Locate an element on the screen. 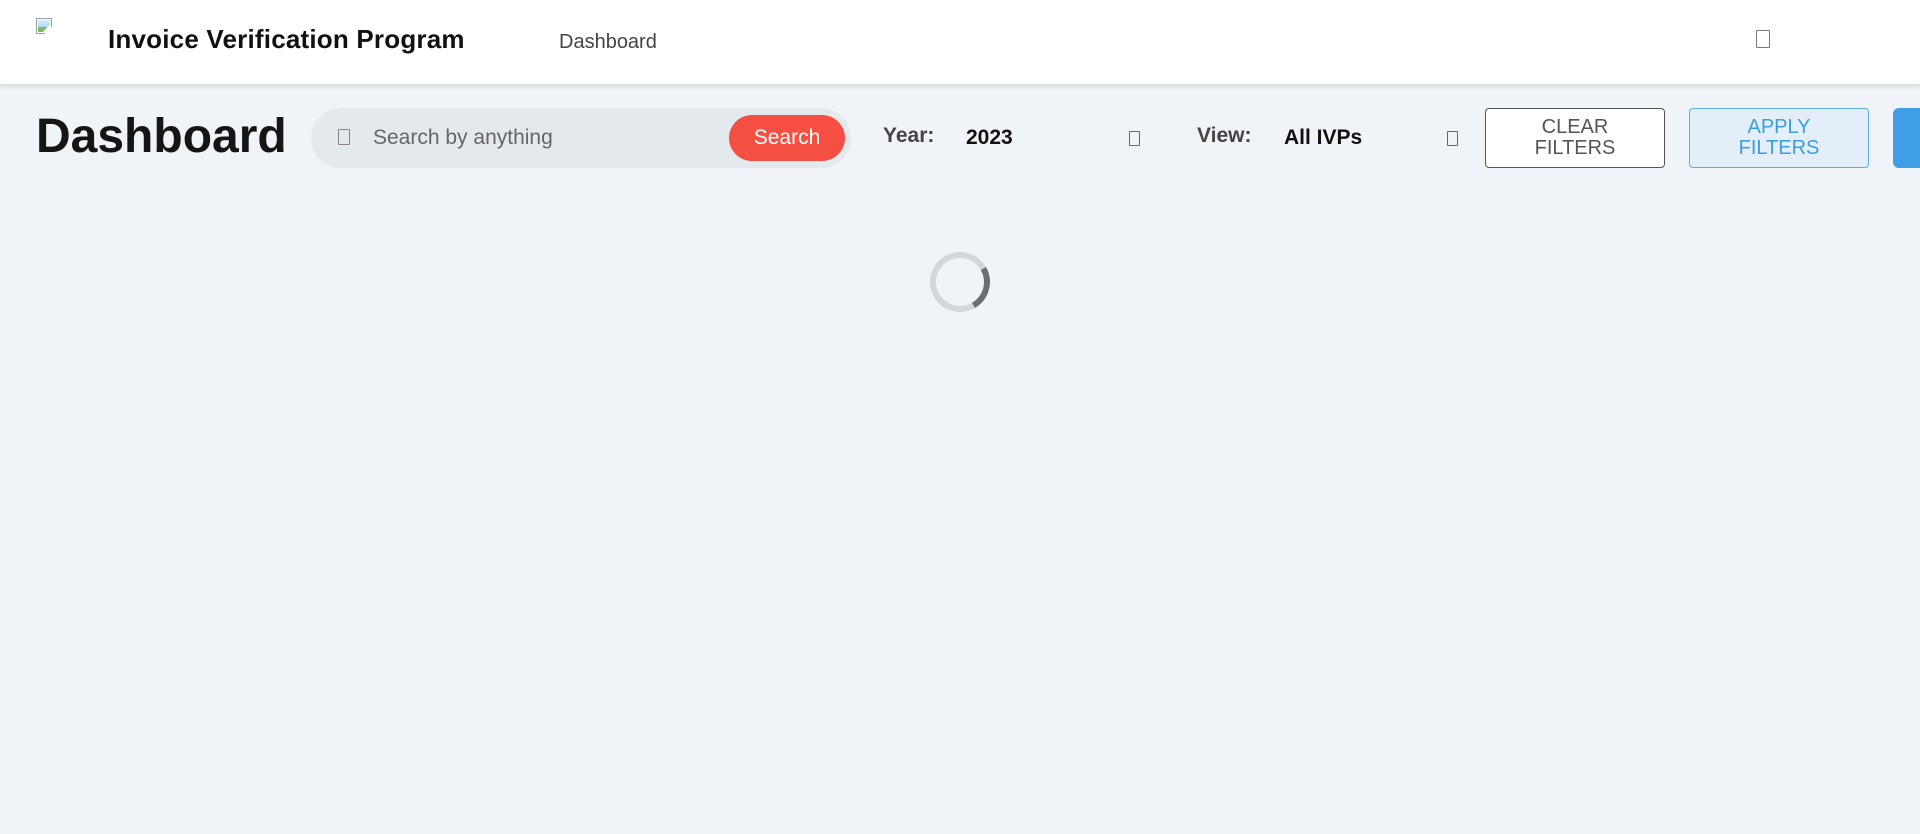  search-icon is located at coordinates (344, 137).